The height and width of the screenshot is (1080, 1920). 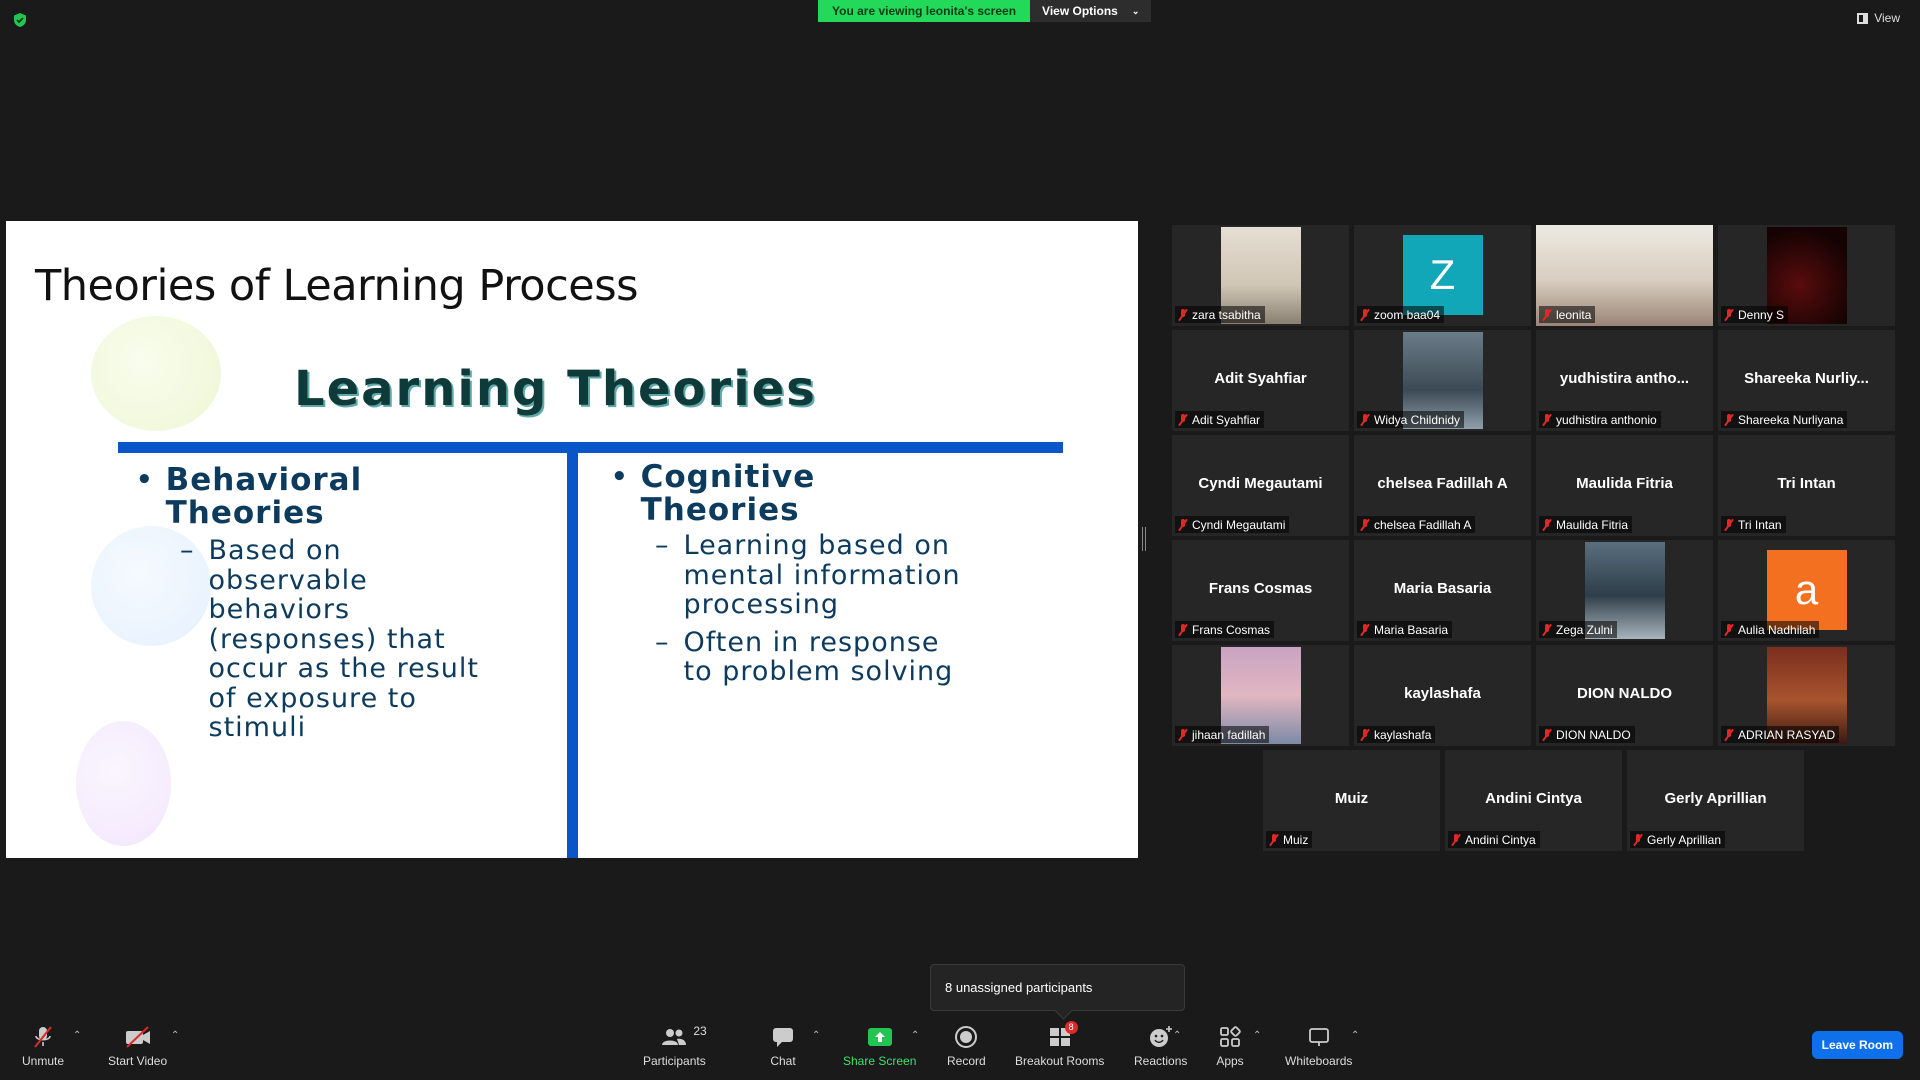 I want to click on view-layout-button: View, so click(x=1878, y=18).